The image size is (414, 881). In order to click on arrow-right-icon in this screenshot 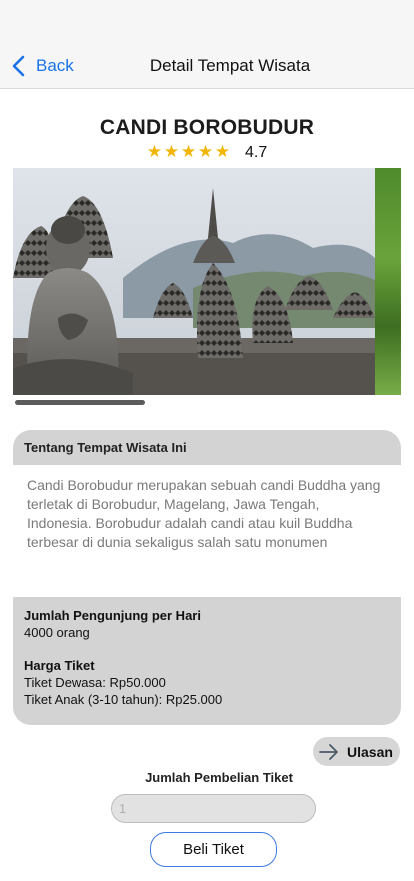, I will do `click(328, 751)`.